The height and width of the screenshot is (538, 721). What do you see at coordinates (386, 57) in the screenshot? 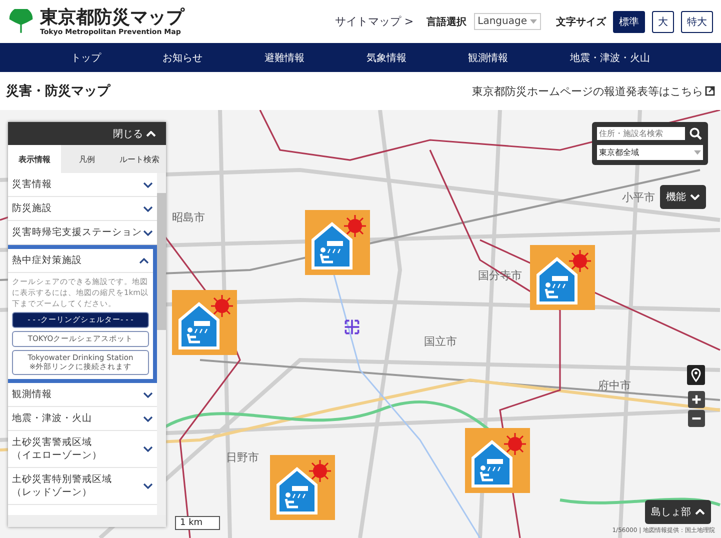
I see `nav-item: 気象情報` at bounding box center [386, 57].